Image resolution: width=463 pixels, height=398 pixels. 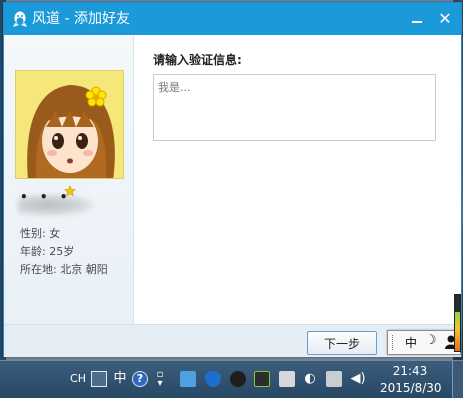 What do you see at coordinates (55, 203) in the screenshot?
I see `nickname: • • •` at bounding box center [55, 203].